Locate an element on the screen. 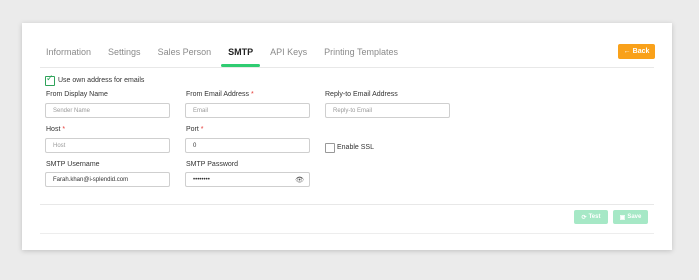 The width and height of the screenshot is (699, 280). save-icon: ▣ is located at coordinates (622, 217).